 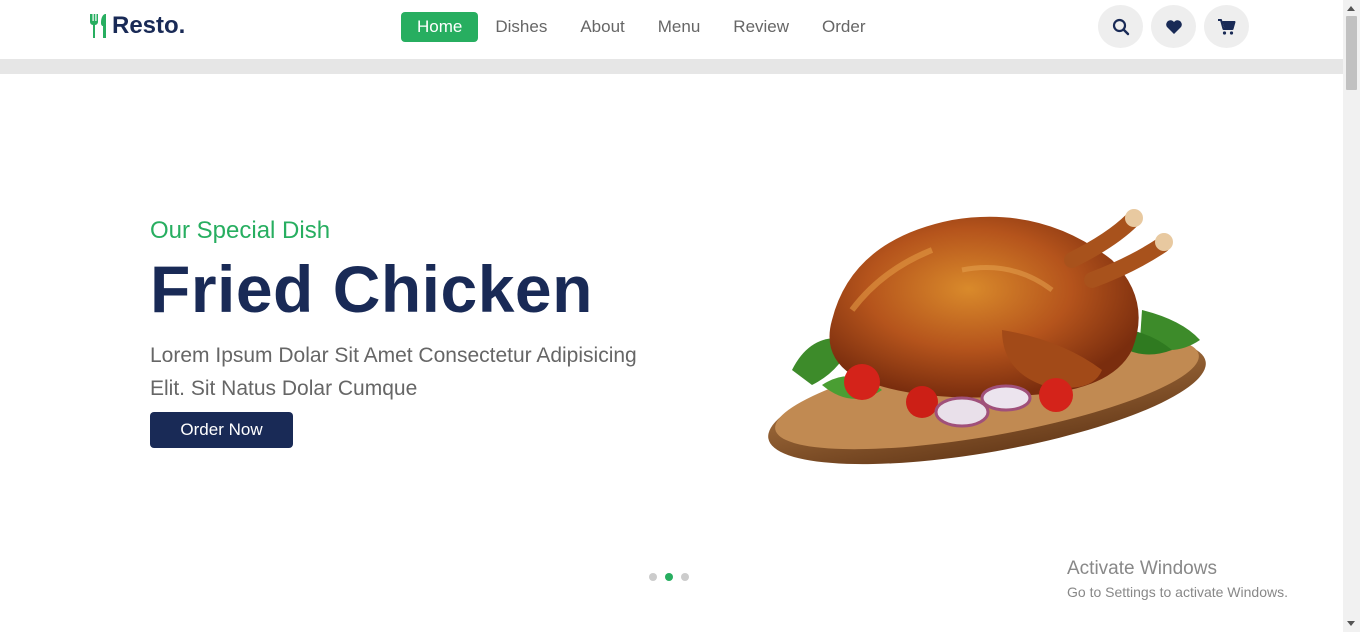 I want to click on hero-subtitle: Our Special Dish, so click(x=240, y=230).